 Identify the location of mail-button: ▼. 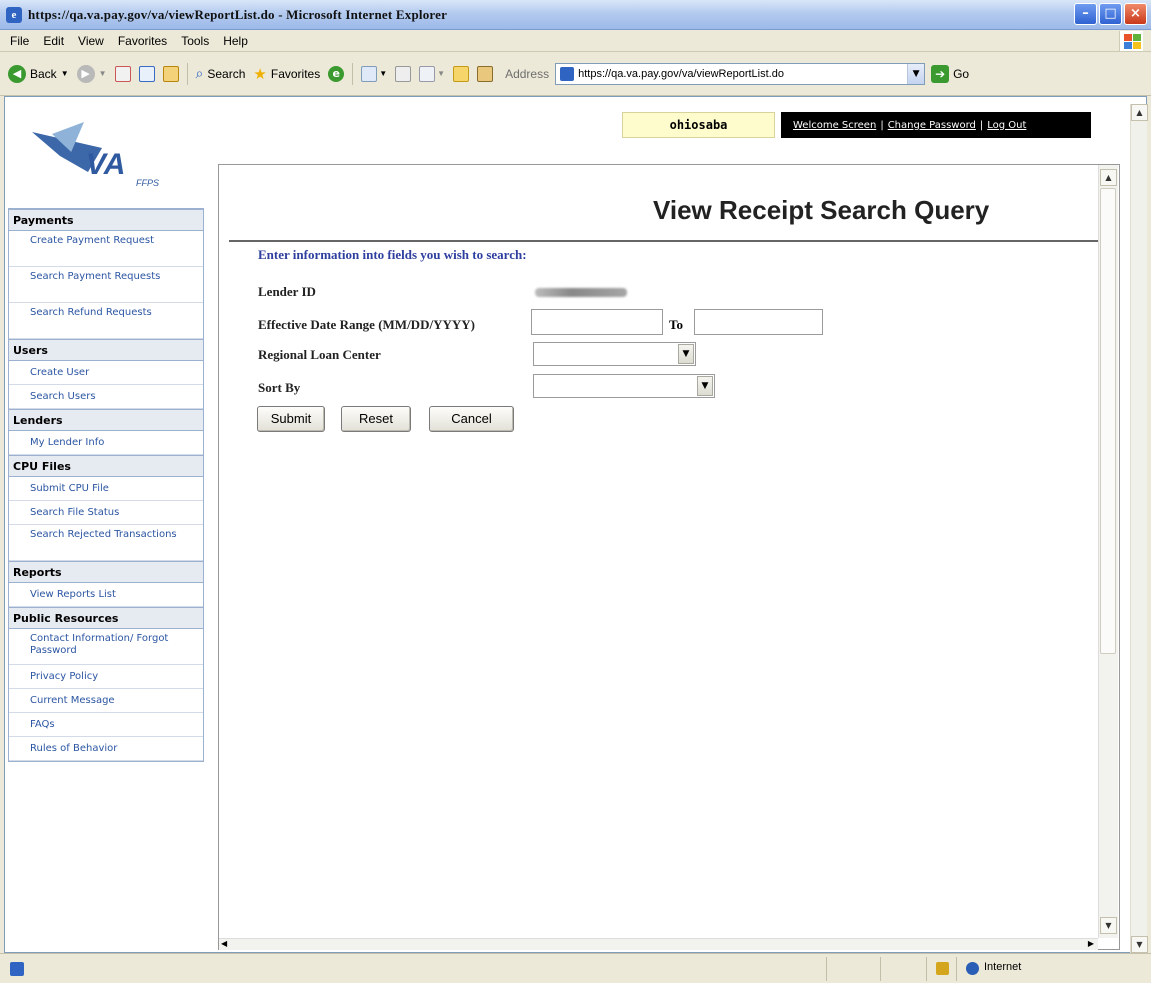
(374, 73).